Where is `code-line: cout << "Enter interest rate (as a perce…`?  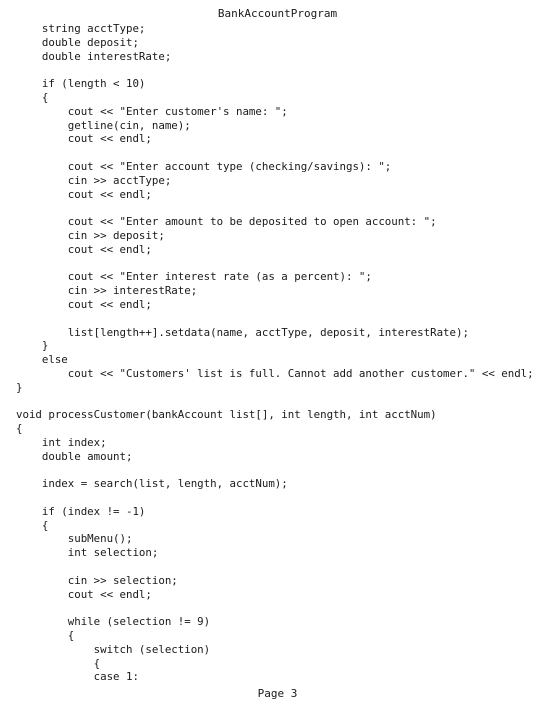
code-line: cout << "Enter interest rate (as a perce… is located at coordinates (194, 277).